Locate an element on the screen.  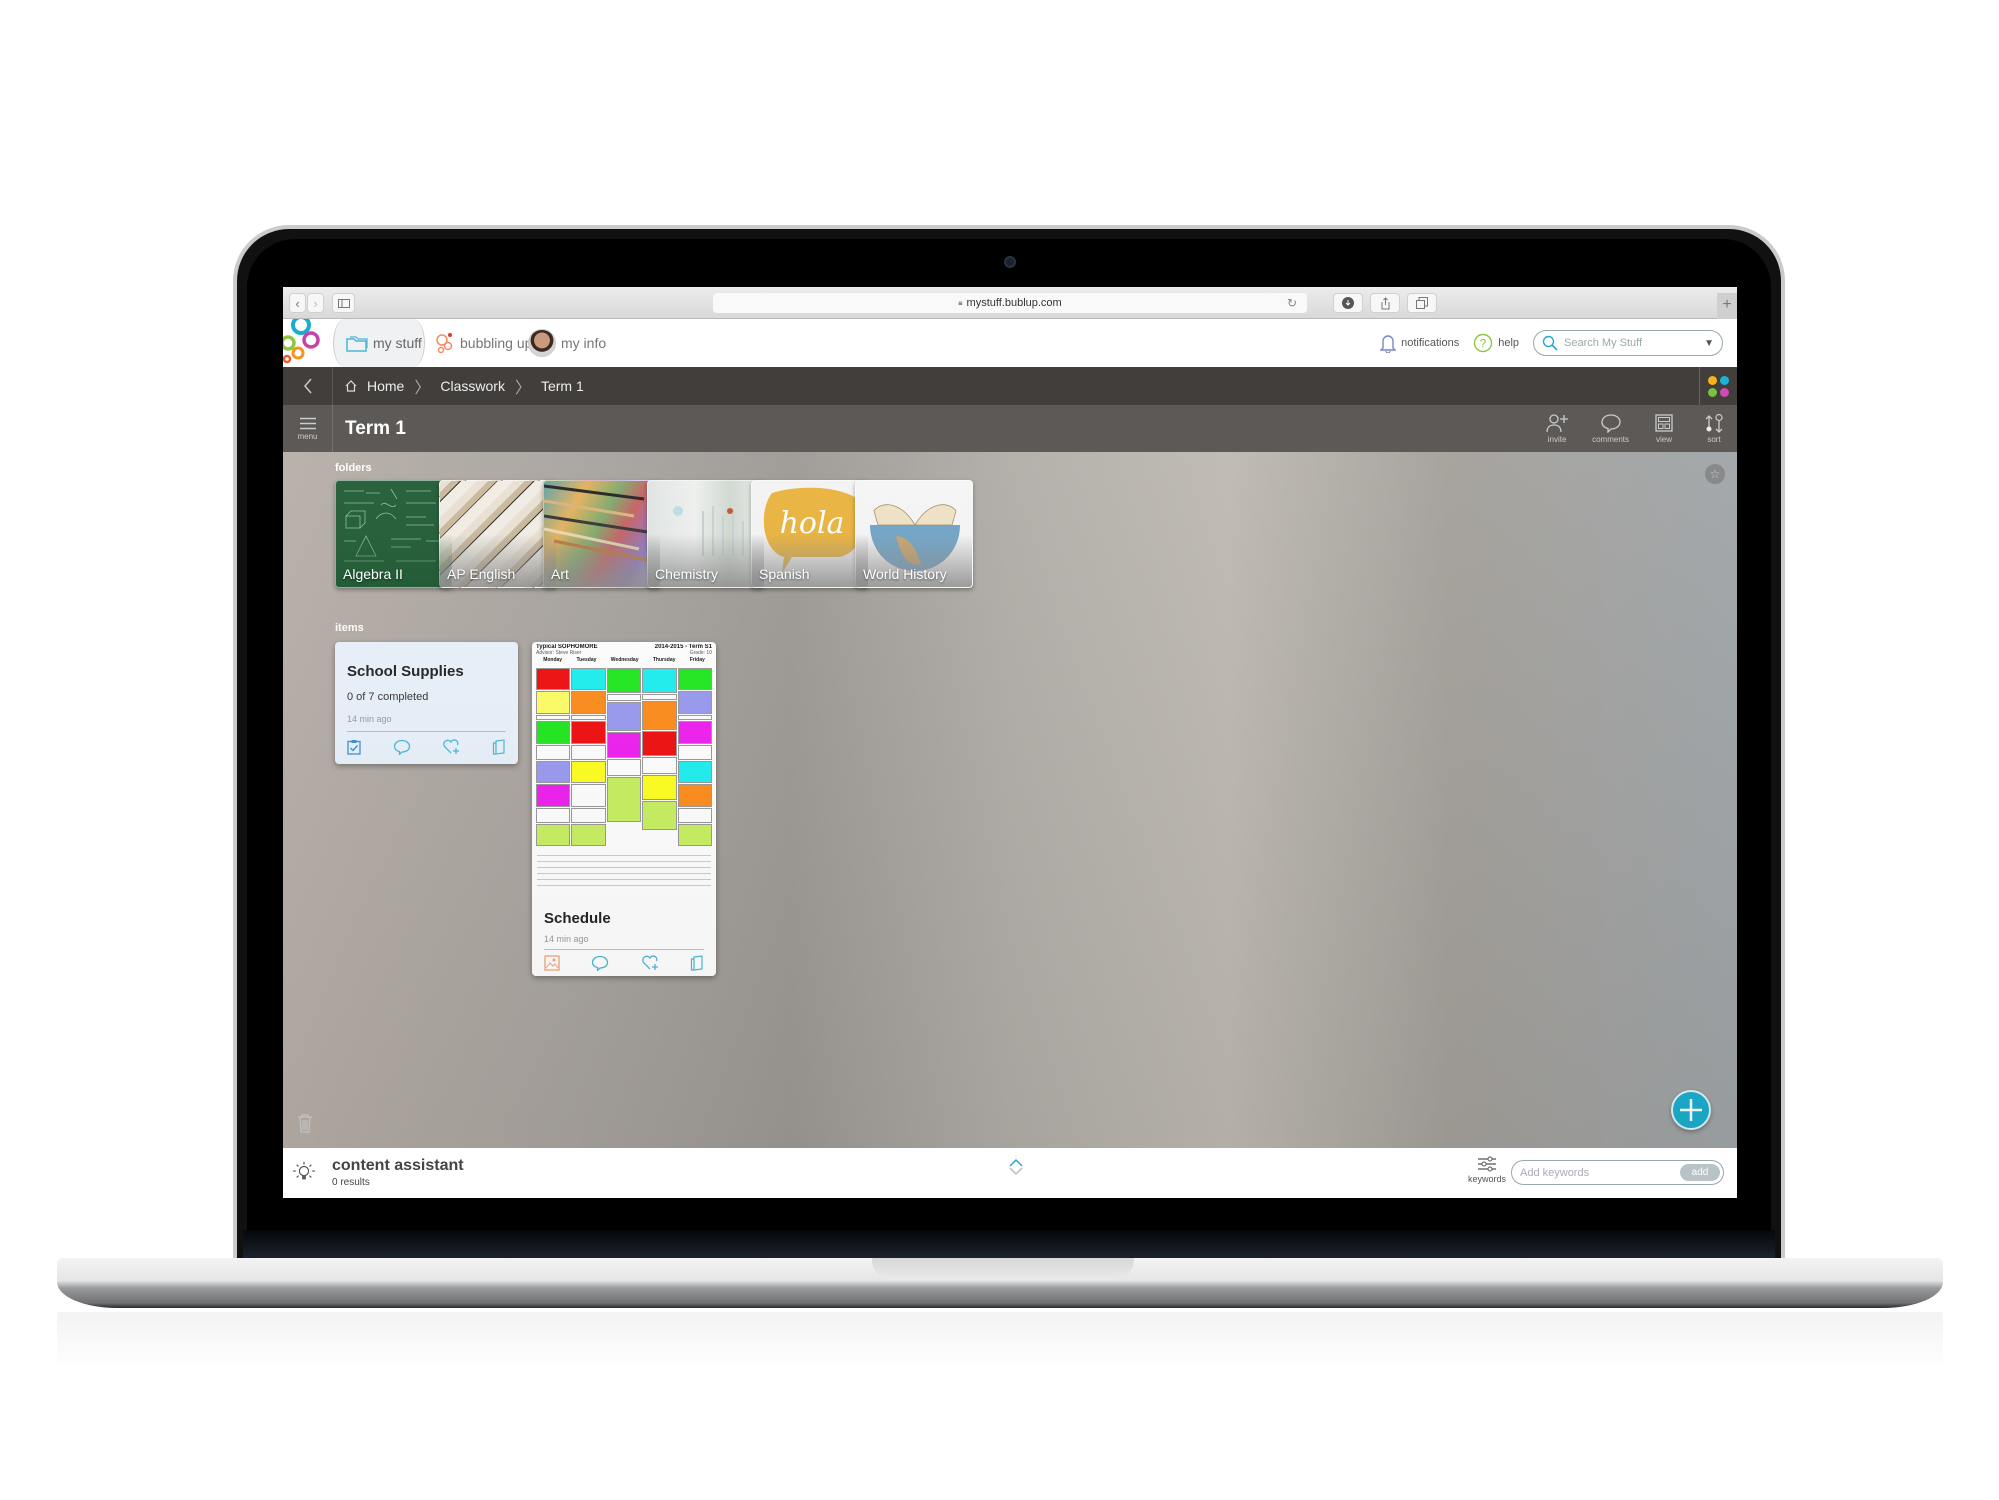
reload-icon: ↻ is located at coordinates (1292, 303).